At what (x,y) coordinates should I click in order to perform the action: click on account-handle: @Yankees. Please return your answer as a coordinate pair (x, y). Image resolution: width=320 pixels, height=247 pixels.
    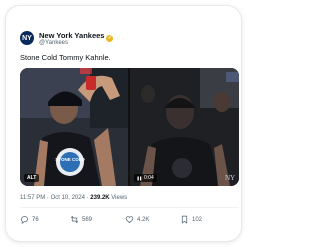
    Looking at the image, I should click on (53, 43).